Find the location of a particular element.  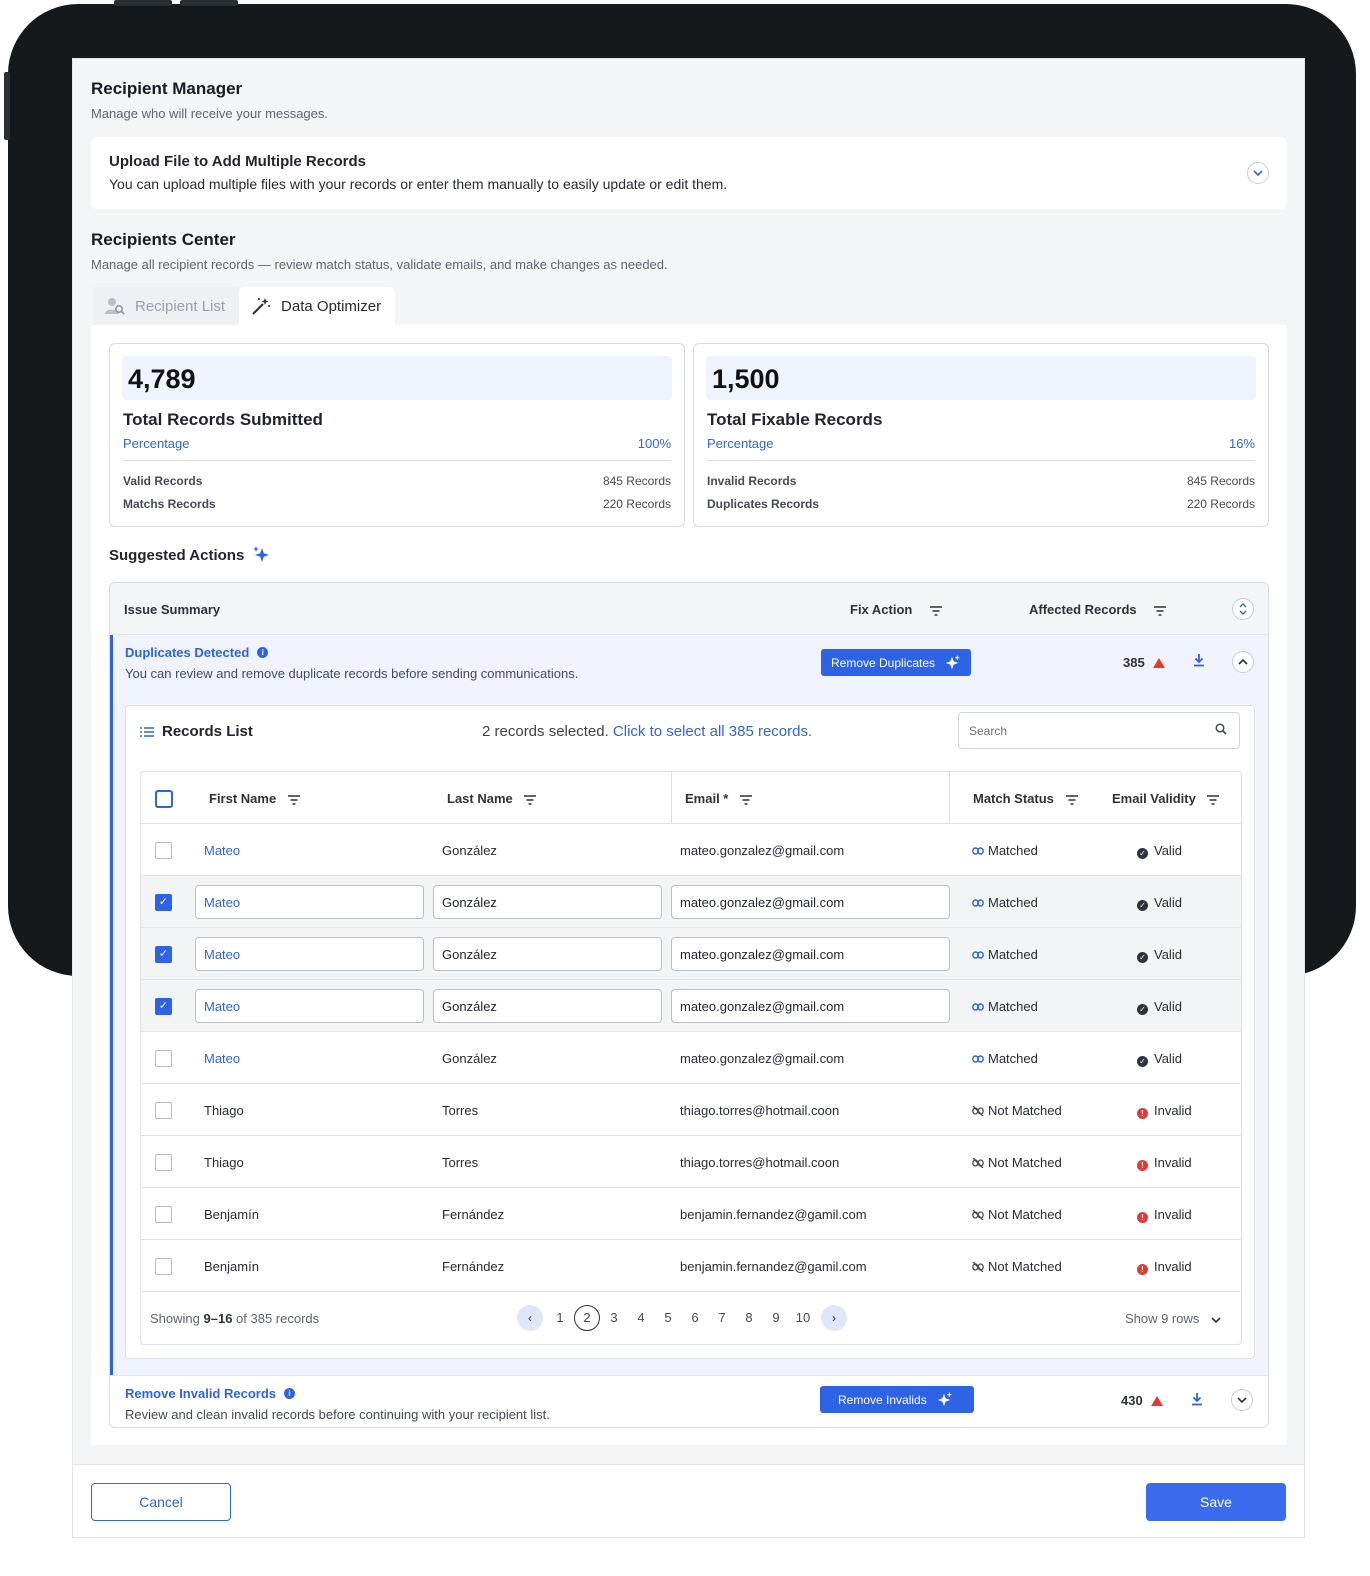

select-all-link: Click to select all 385 records. is located at coordinates (712, 731).